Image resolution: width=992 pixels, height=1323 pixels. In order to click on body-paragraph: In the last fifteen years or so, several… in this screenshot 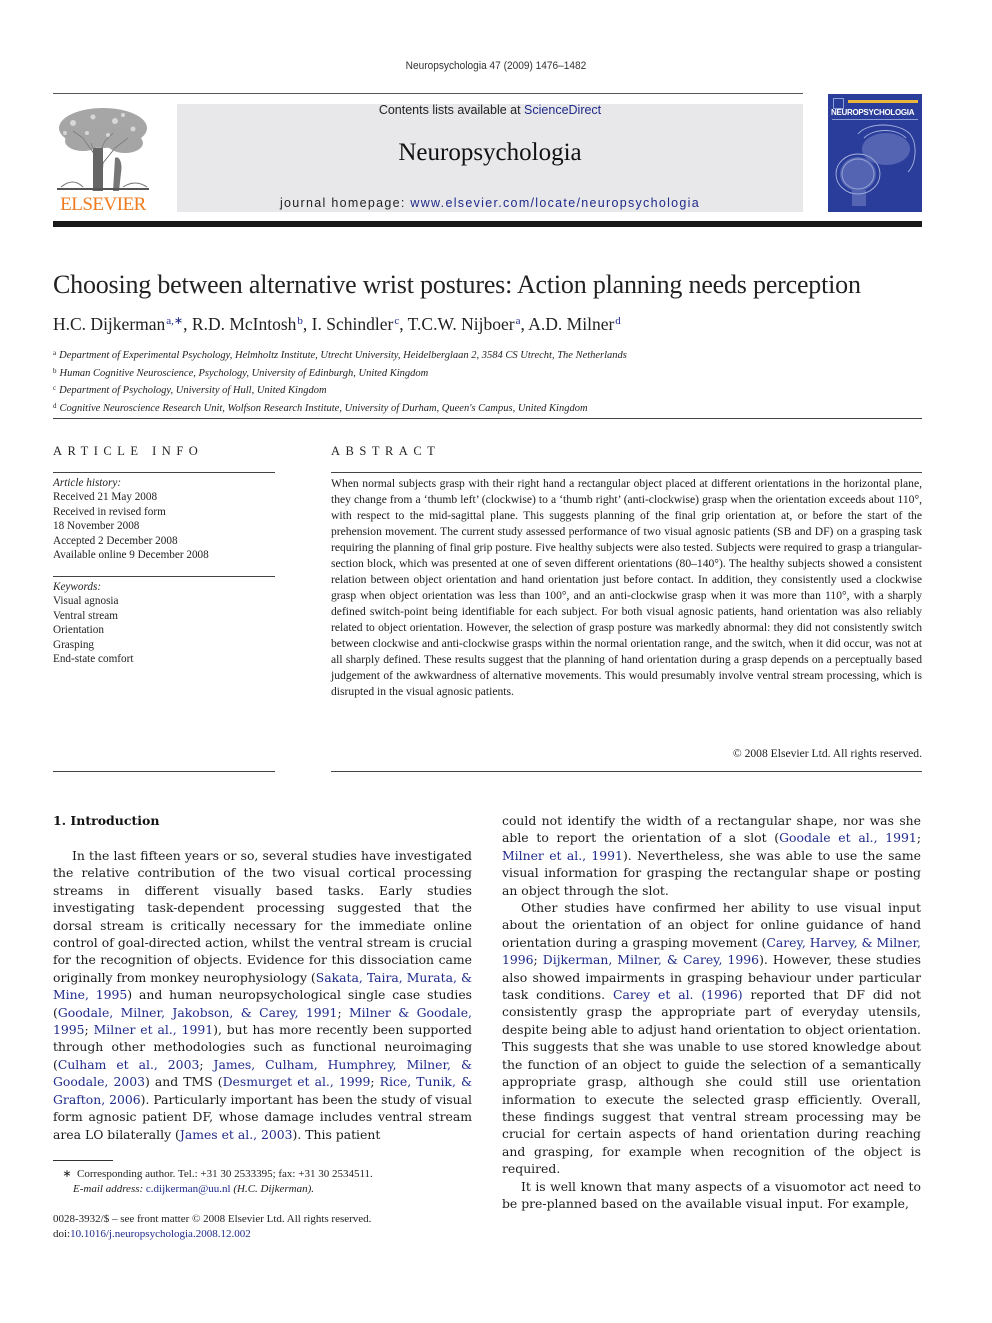, I will do `click(262, 995)`.